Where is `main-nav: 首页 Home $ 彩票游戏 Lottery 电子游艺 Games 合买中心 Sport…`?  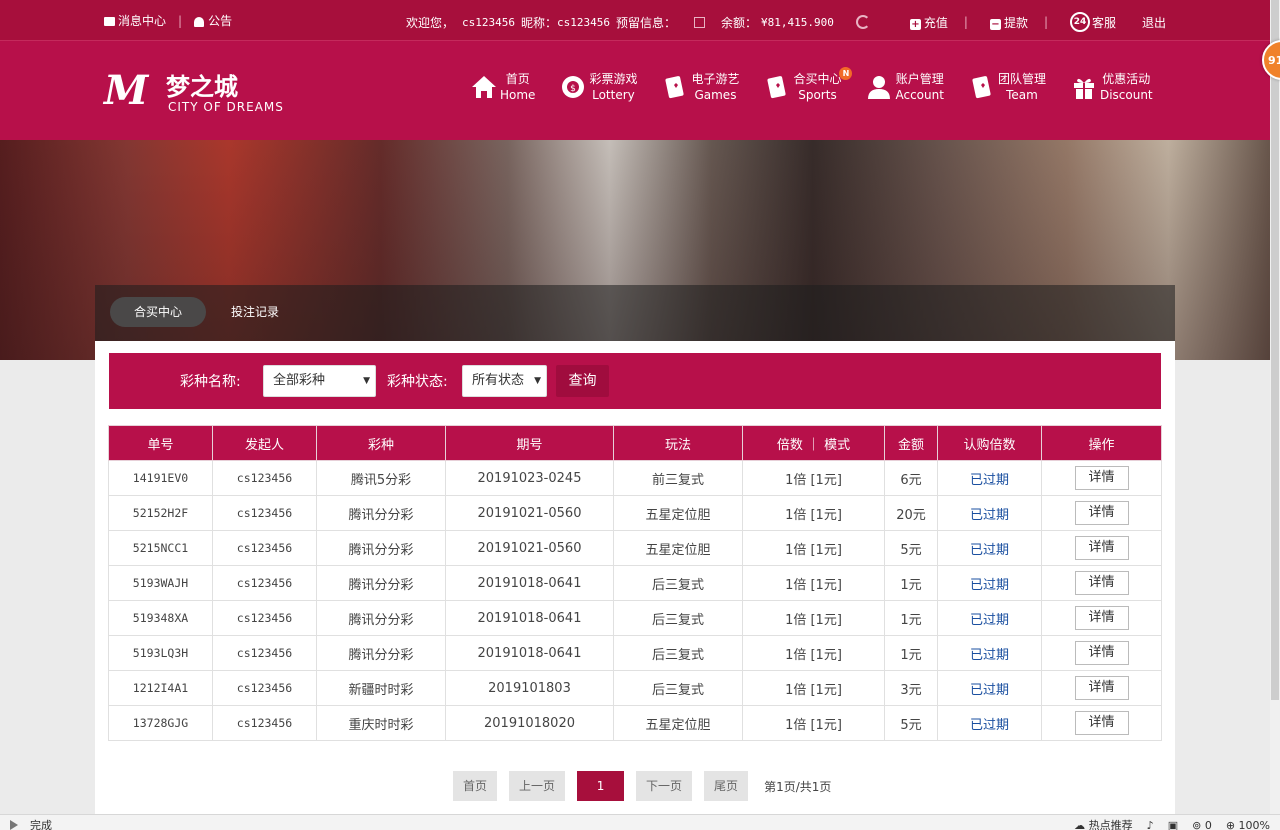
main-nav: 首页 Home $ 彩票游戏 Lottery 电子游艺 Games 合买中心 Sport… is located at coordinates (823, 85).